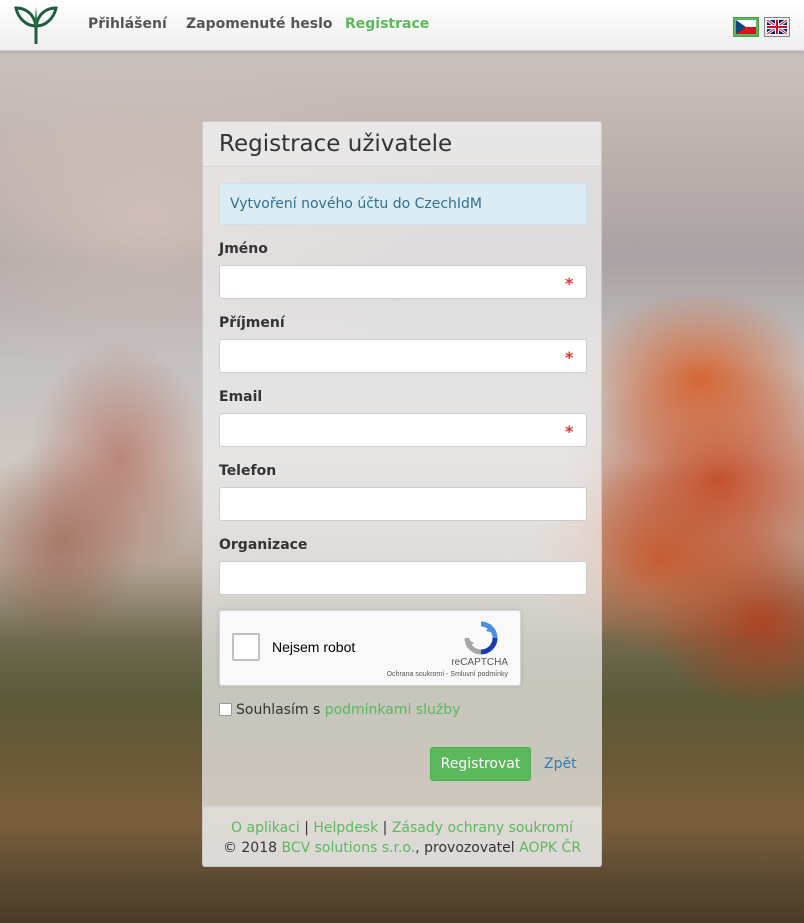 This screenshot has height=923, width=804. What do you see at coordinates (482, 828) in the screenshot?
I see `privacy-link: Zásady ochrany soukromí` at bounding box center [482, 828].